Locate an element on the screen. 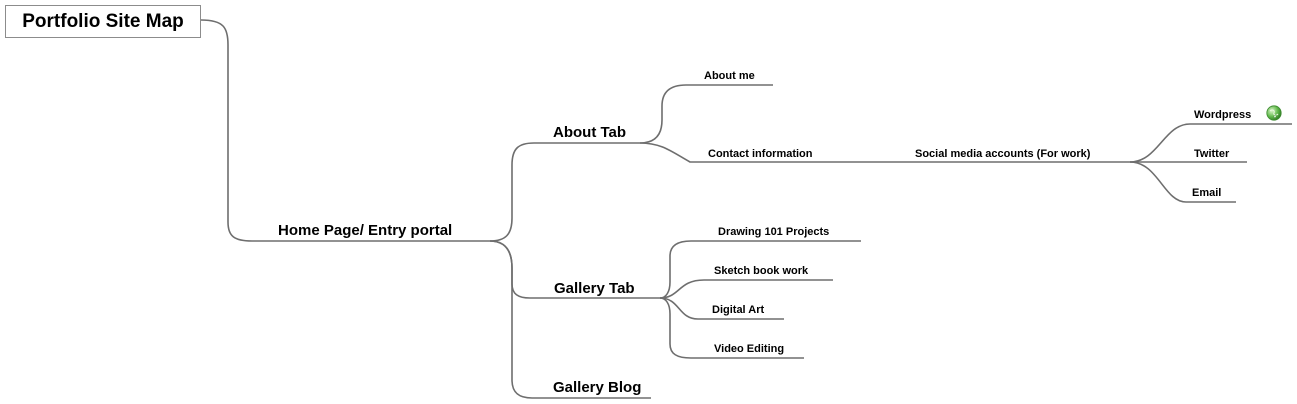  node-social-media: Social media accounts (For work) is located at coordinates (1002, 154).